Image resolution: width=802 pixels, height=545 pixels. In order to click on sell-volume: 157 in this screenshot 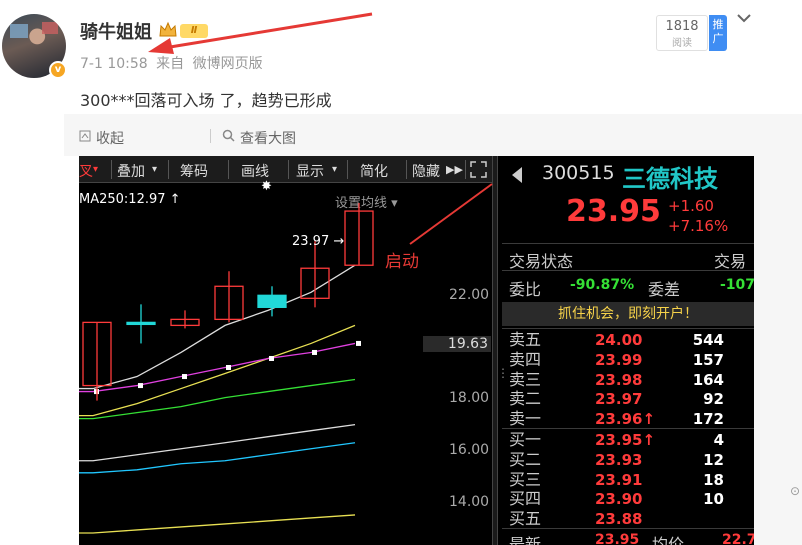, I will do `click(708, 359)`.